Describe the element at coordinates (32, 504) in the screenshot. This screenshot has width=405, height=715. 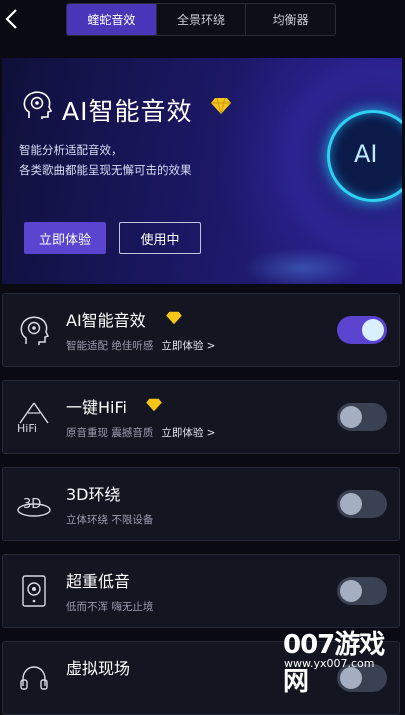
I see `svg-text: 3D` at that location.